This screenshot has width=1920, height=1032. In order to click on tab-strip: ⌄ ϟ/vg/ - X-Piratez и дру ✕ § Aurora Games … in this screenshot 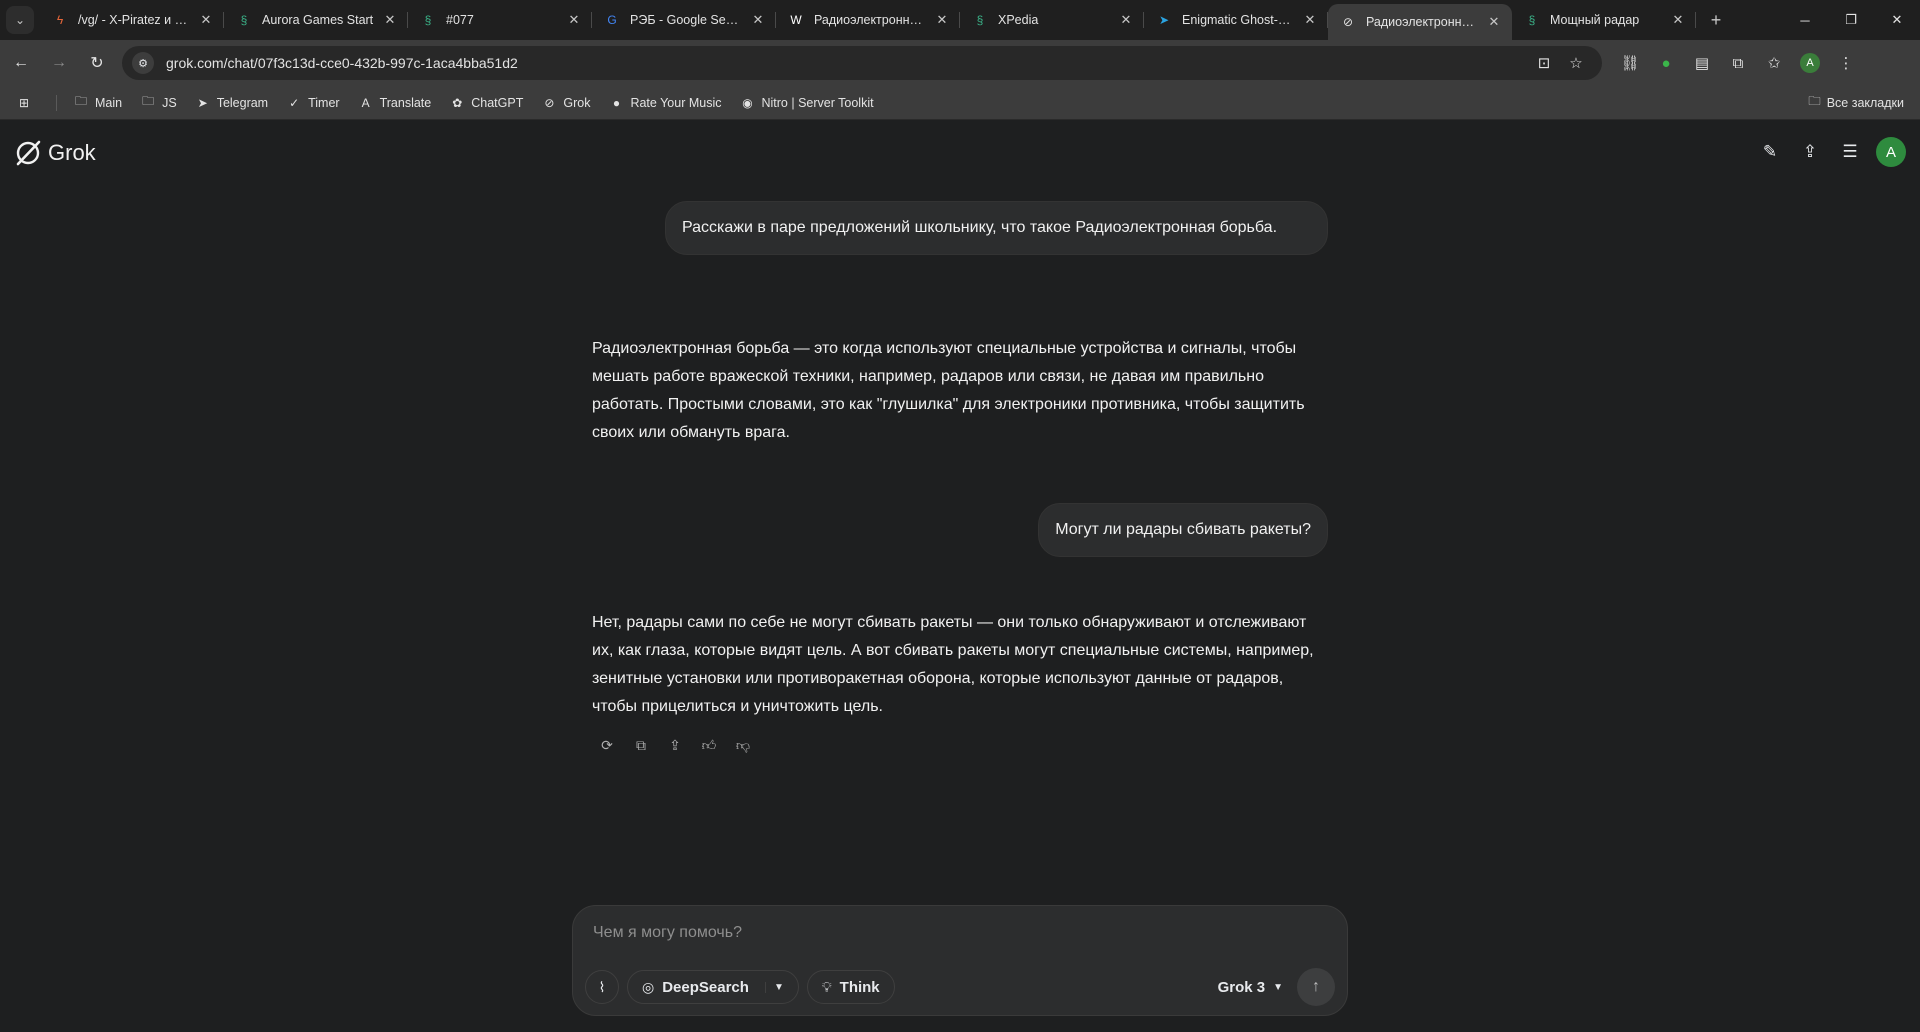, I will do `click(960, 20)`.